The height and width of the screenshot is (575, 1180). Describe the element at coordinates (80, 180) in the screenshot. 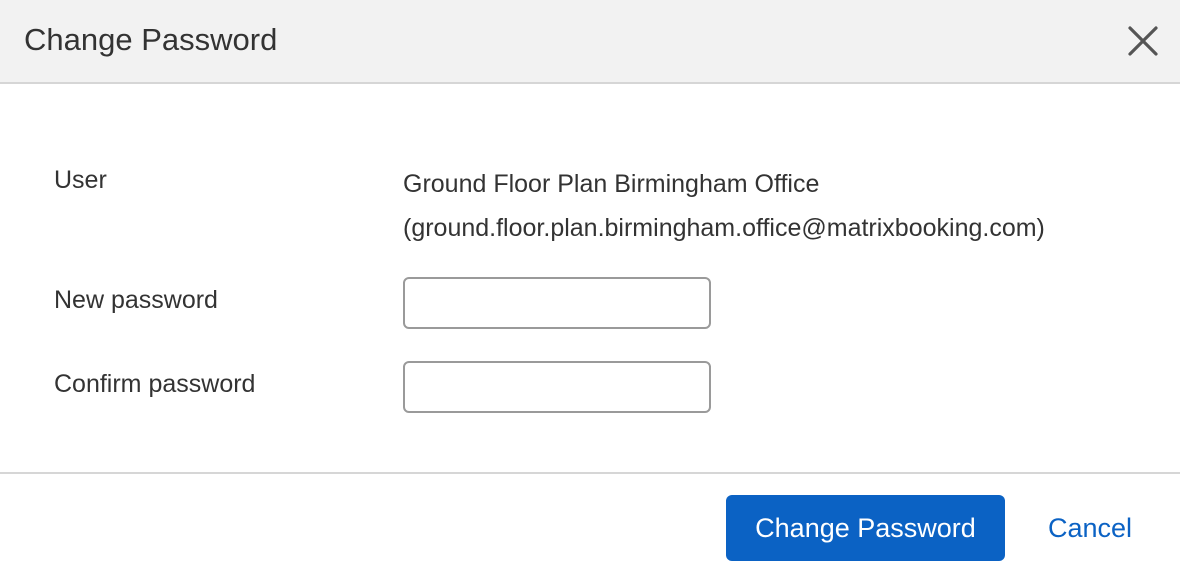

I see `user-label: User` at that location.